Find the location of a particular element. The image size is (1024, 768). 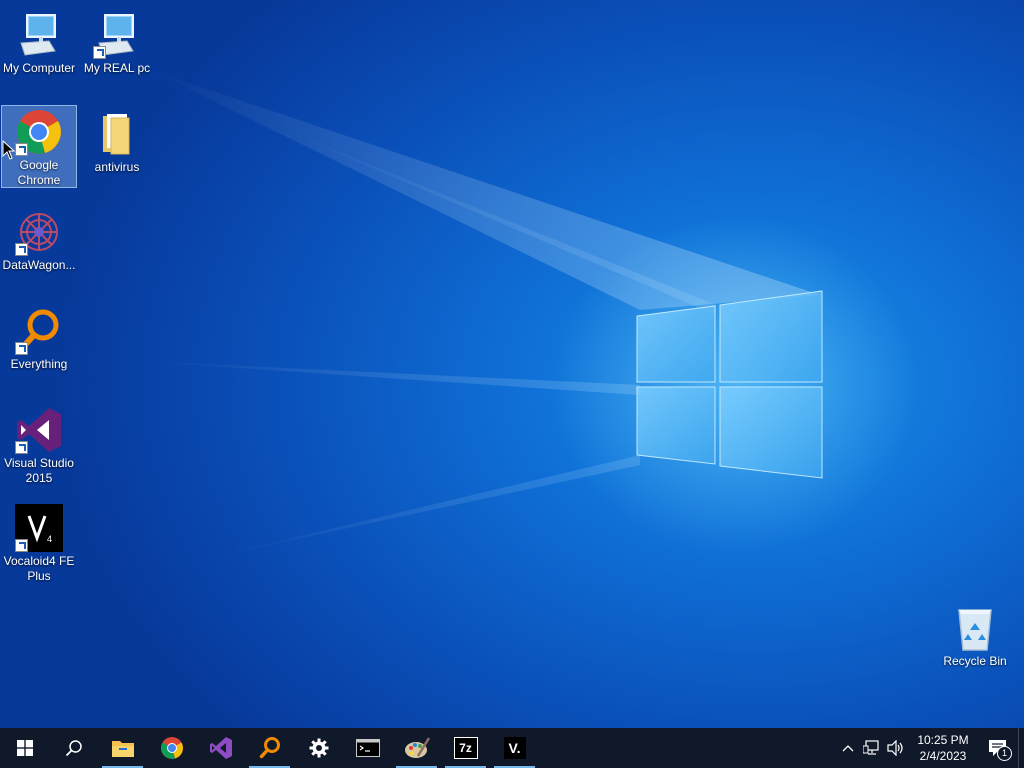

start-button is located at coordinates (24, 748).